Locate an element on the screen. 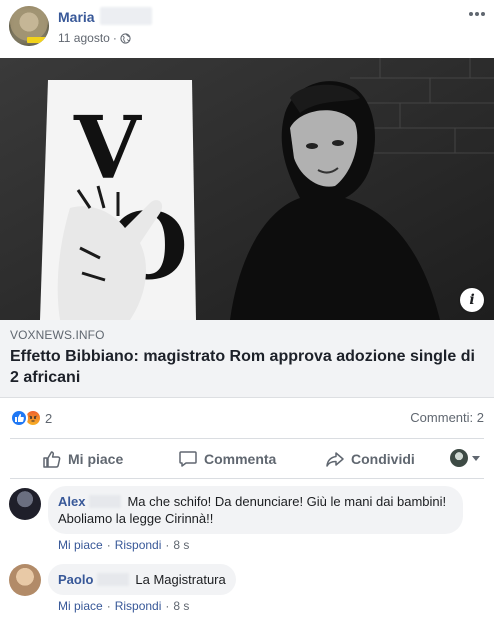 The width and height of the screenshot is (494, 618). link-domain: VOXNEWS.INFO is located at coordinates (57, 335).